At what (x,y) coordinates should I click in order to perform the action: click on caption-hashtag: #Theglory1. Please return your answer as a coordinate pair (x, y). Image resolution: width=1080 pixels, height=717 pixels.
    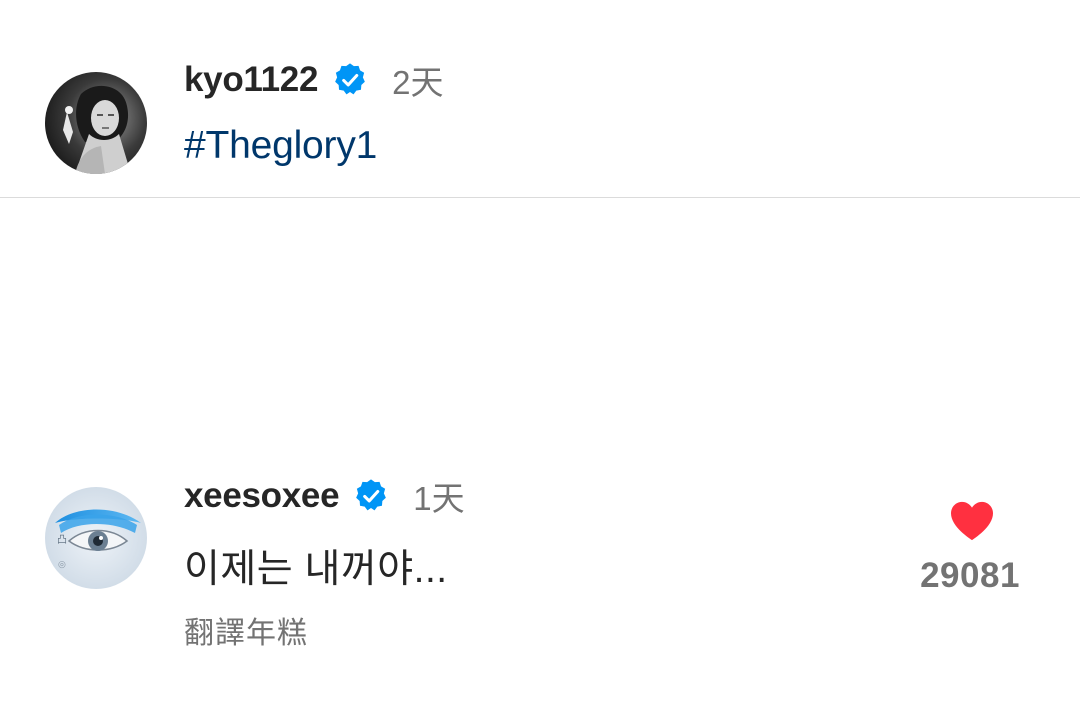
    Looking at the image, I should click on (280, 146).